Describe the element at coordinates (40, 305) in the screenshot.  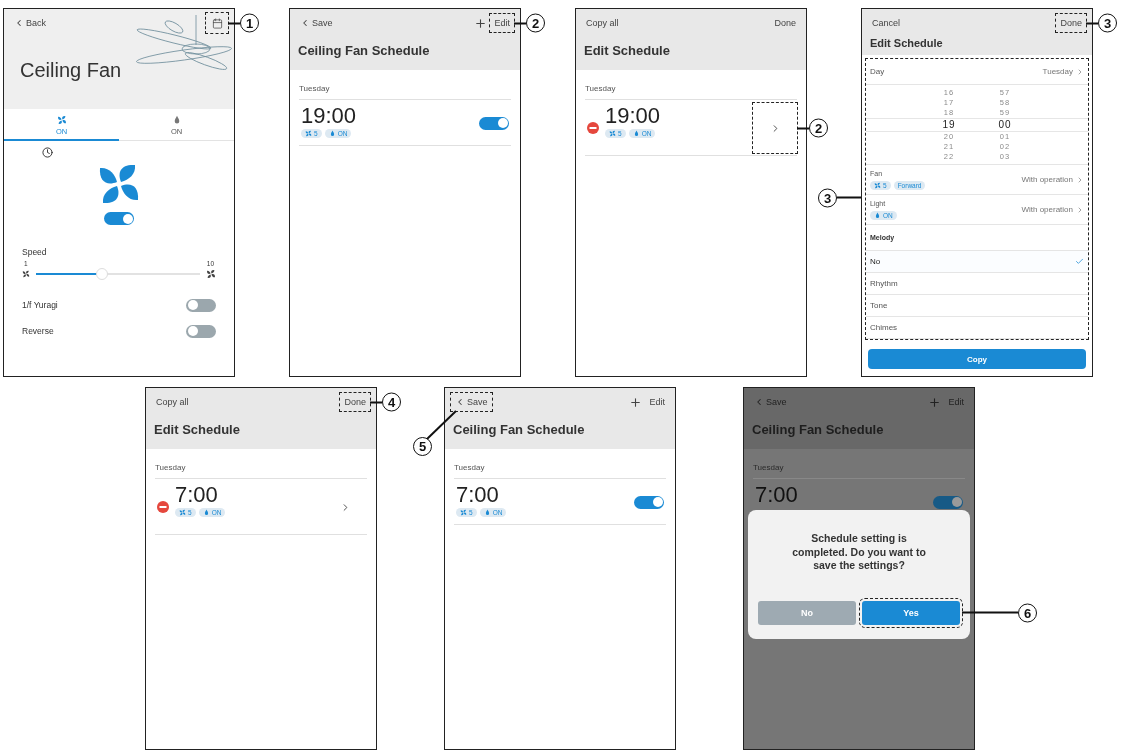
I see `setting-label: 1/f Yuragi` at that location.